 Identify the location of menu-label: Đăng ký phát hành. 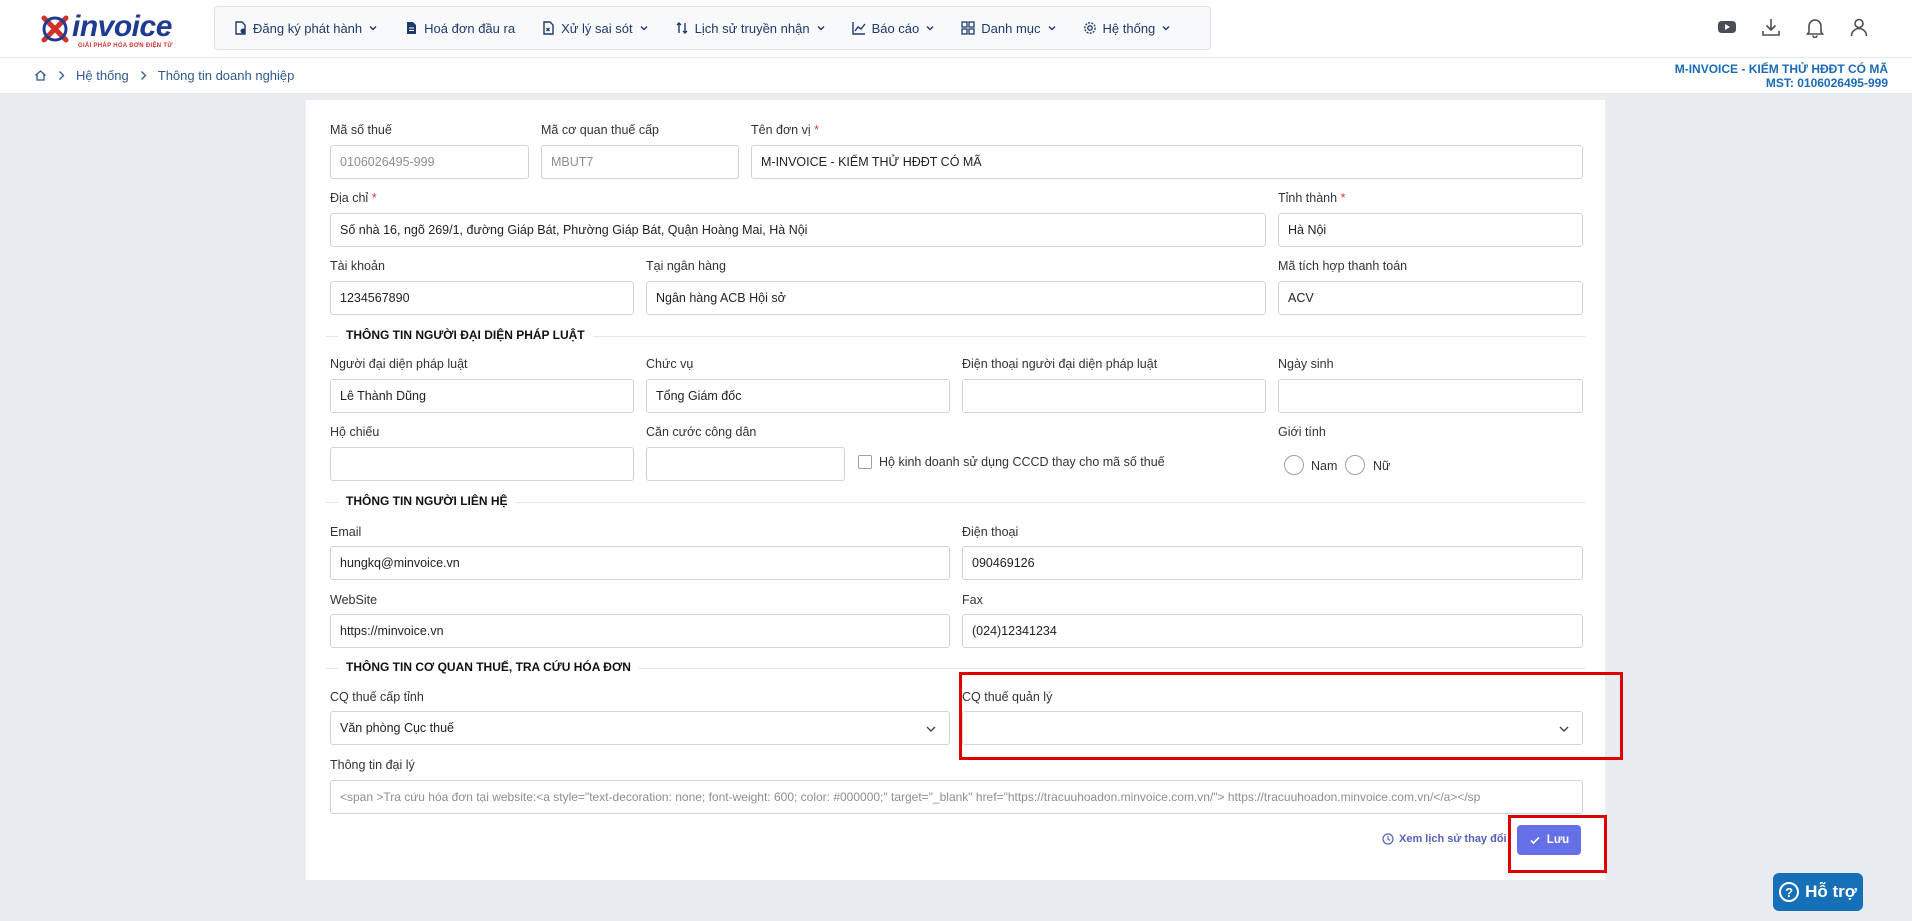
(308, 28).